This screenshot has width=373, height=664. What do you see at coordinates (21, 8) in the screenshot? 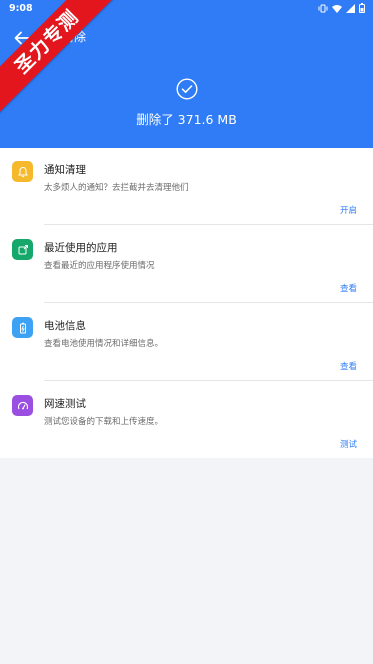
I see `status-time: 9:08` at bounding box center [21, 8].